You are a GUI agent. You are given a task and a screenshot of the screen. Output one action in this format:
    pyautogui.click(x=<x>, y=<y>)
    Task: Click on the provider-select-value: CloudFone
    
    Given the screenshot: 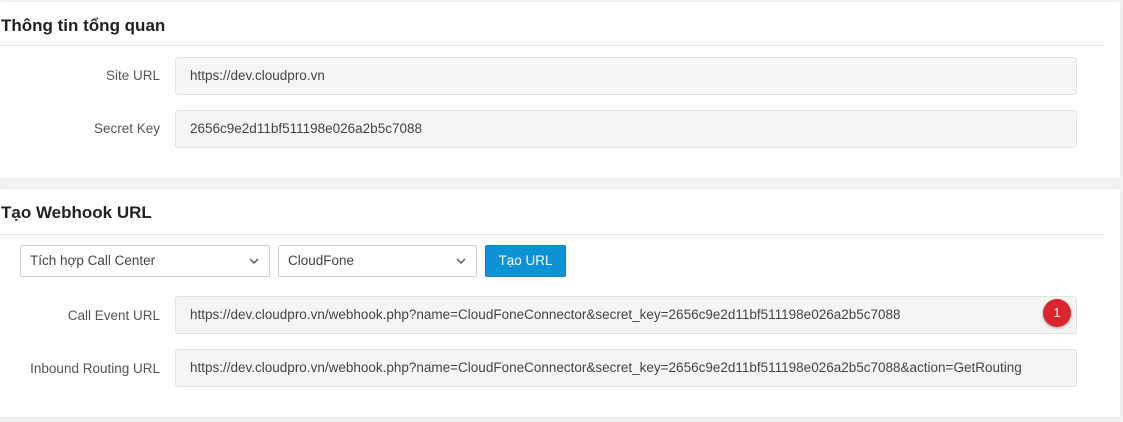 What is the action you would take?
    pyautogui.click(x=321, y=260)
    